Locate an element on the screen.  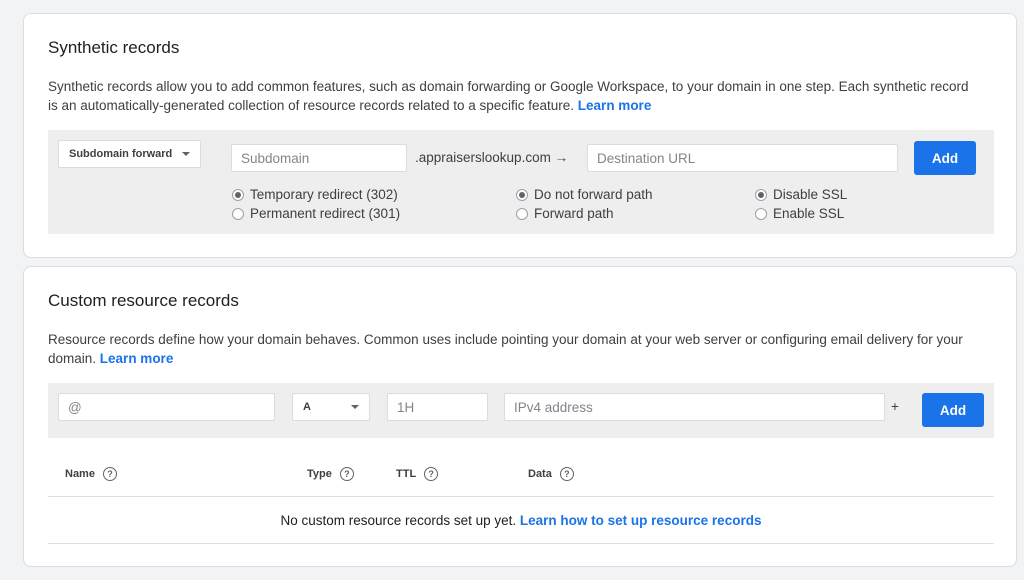
table-bottom-divider is located at coordinates (521, 543).